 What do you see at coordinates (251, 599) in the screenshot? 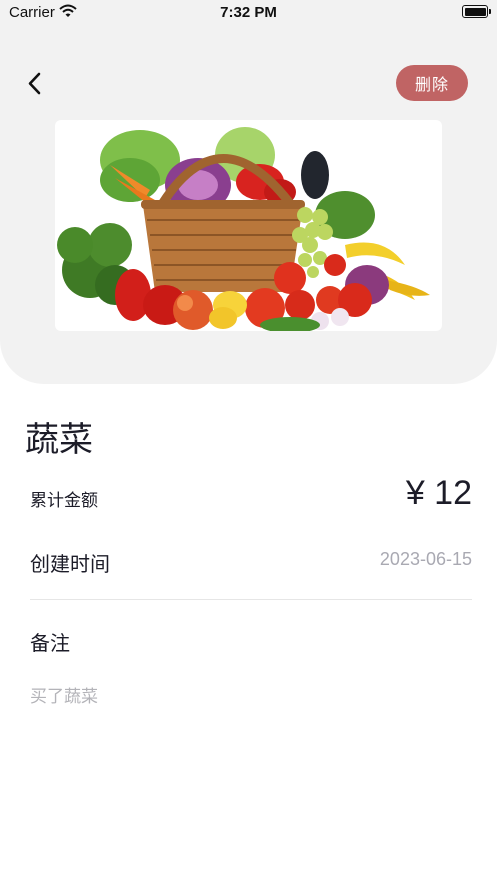
I see `divider` at bounding box center [251, 599].